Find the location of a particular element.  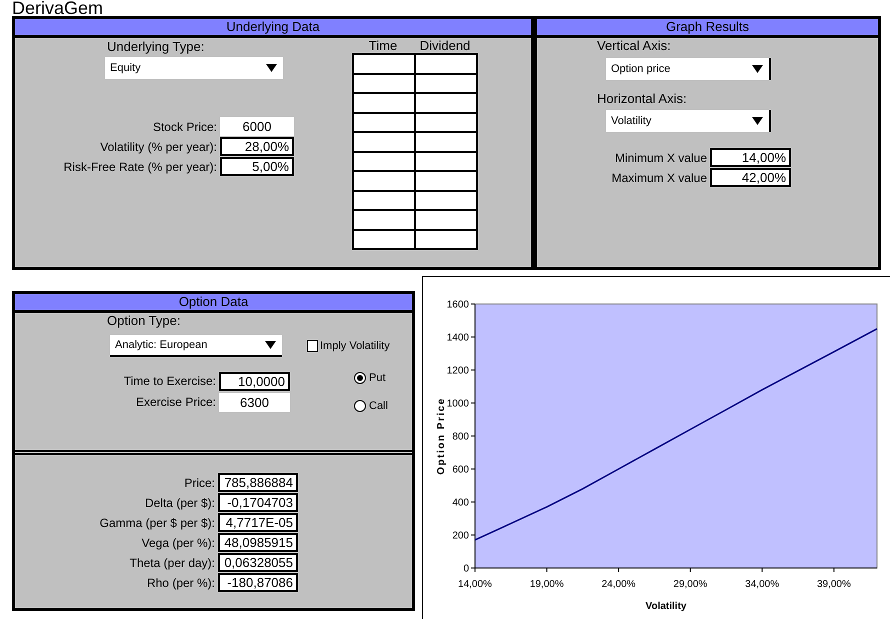

field-label: Maximum X value is located at coordinates (659, 178).